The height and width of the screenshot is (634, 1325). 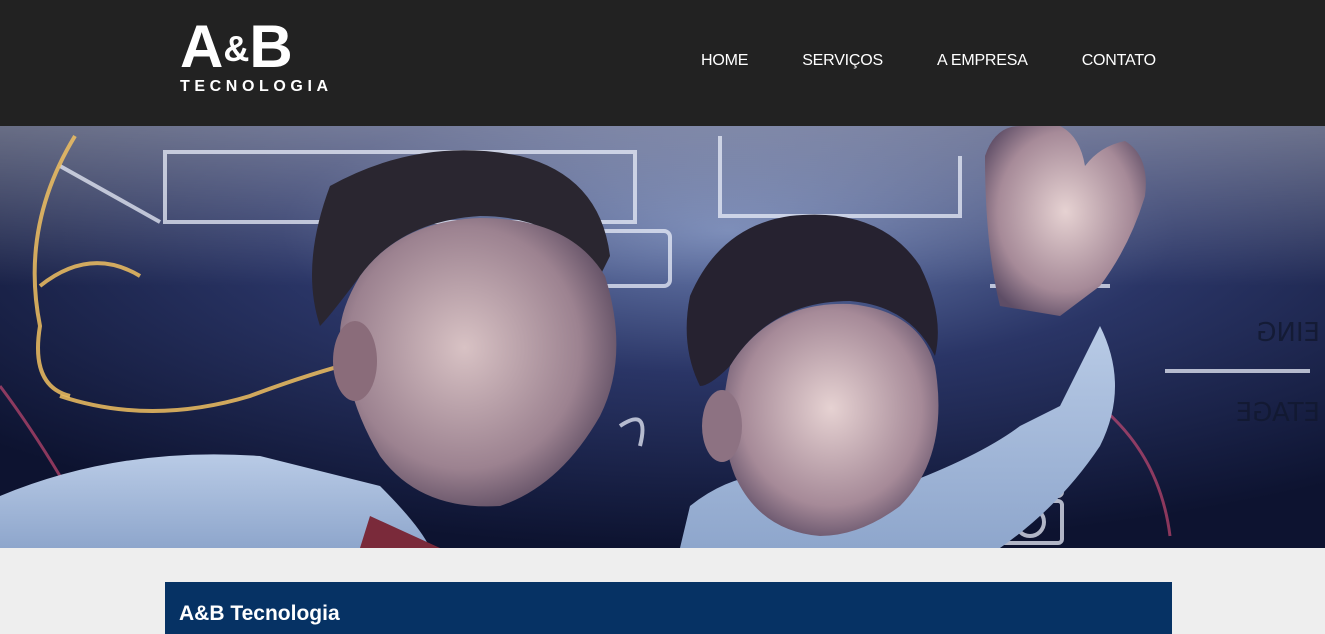 What do you see at coordinates (668, 608) in the screenshot?
I see `section-title-bar: A&B Tecnologia` at bounding box center [668, 608].